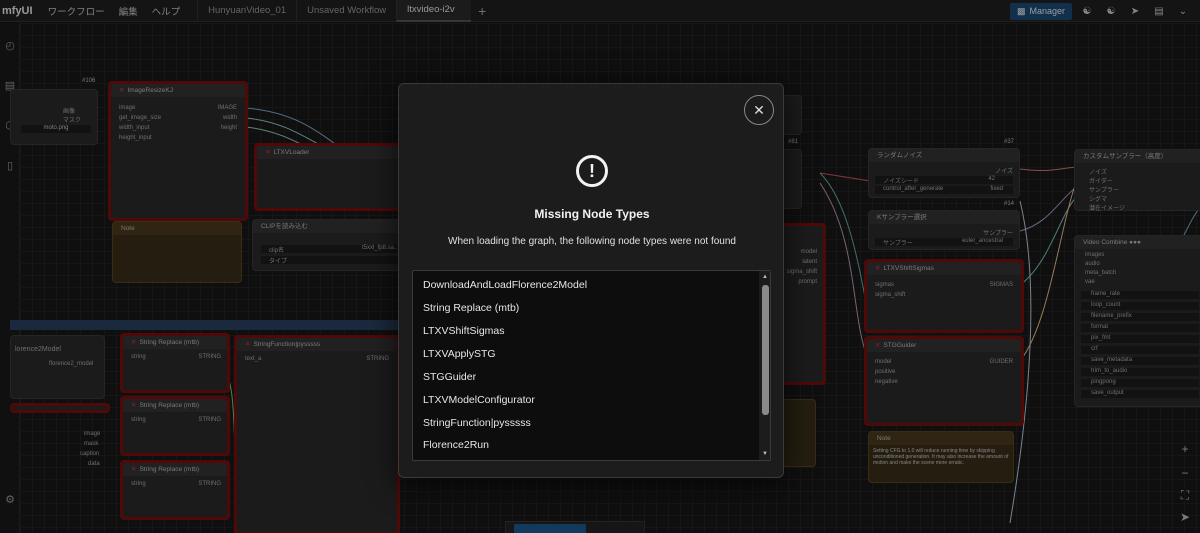 The width and height of the screenshot is (1200, 533). I want to click on list-item: String Replace (mtb), so click(471, 308).